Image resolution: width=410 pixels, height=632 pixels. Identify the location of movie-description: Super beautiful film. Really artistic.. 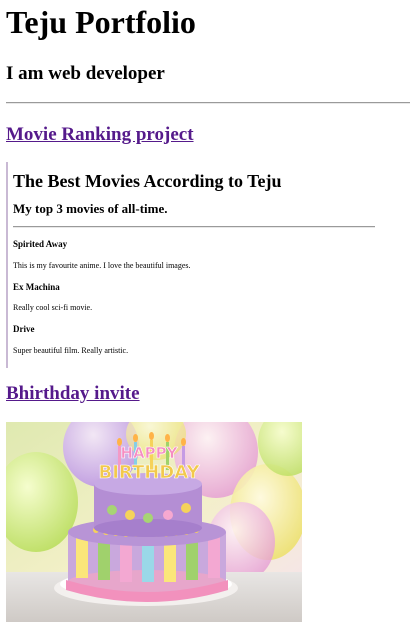
(71, 350).